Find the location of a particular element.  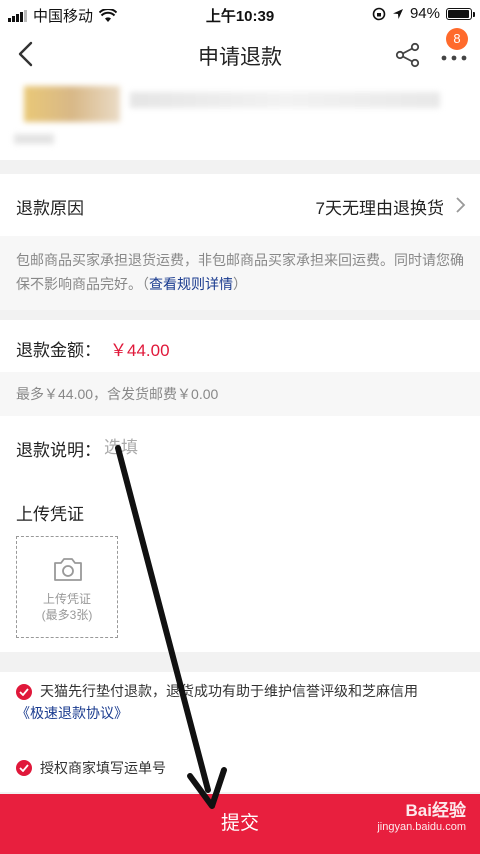

agreement-2-text: 授权商家填写运单号 is located at coordinates (103, 768).